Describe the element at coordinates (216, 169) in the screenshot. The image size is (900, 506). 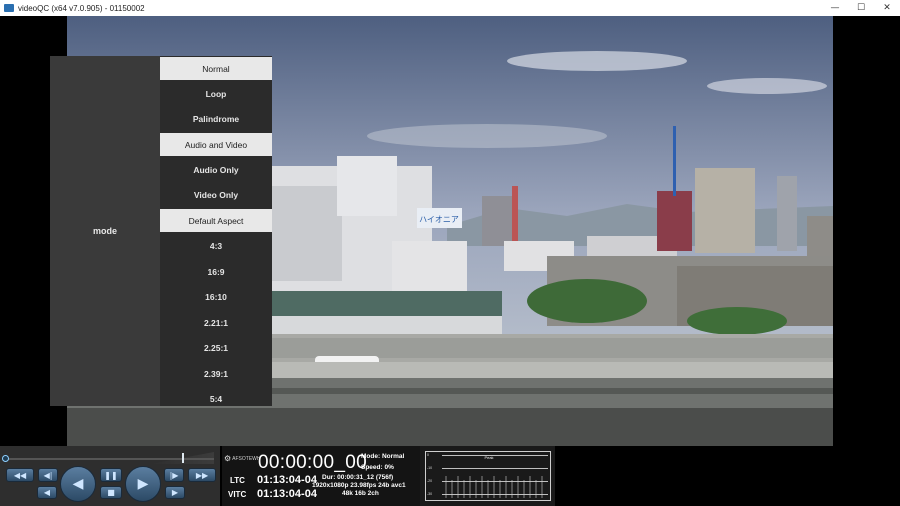
I see `option-audio-only: Audio Only` at that location.